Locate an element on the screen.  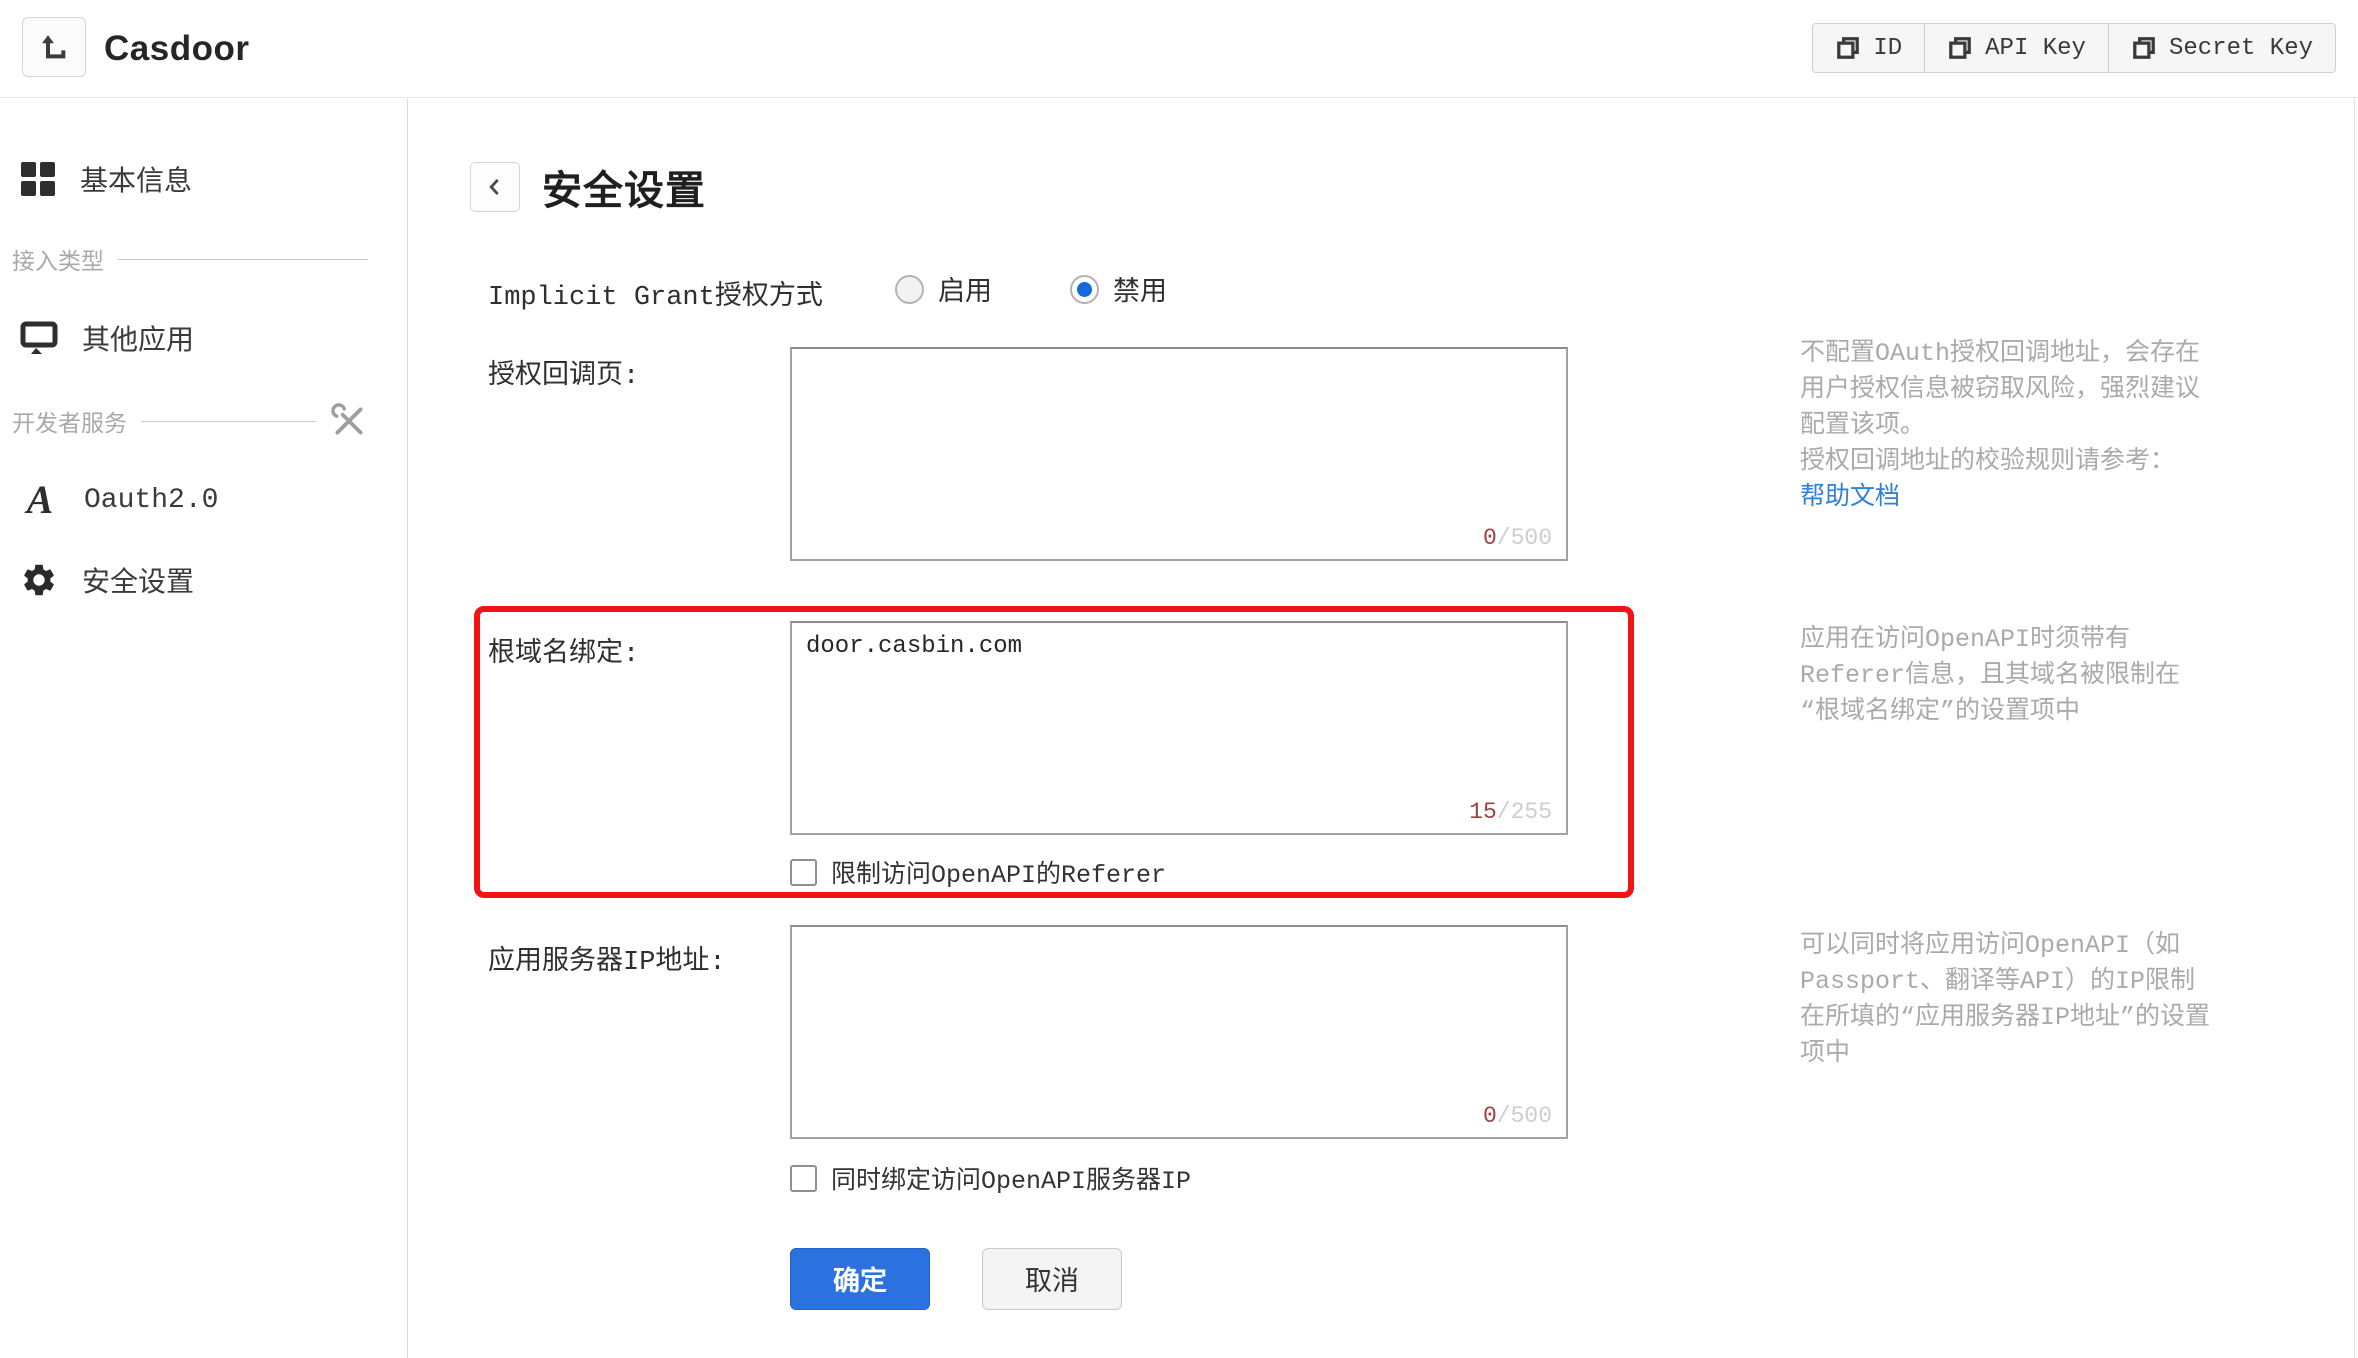
app-title: Casdoor is located at coordinates (177, 48).